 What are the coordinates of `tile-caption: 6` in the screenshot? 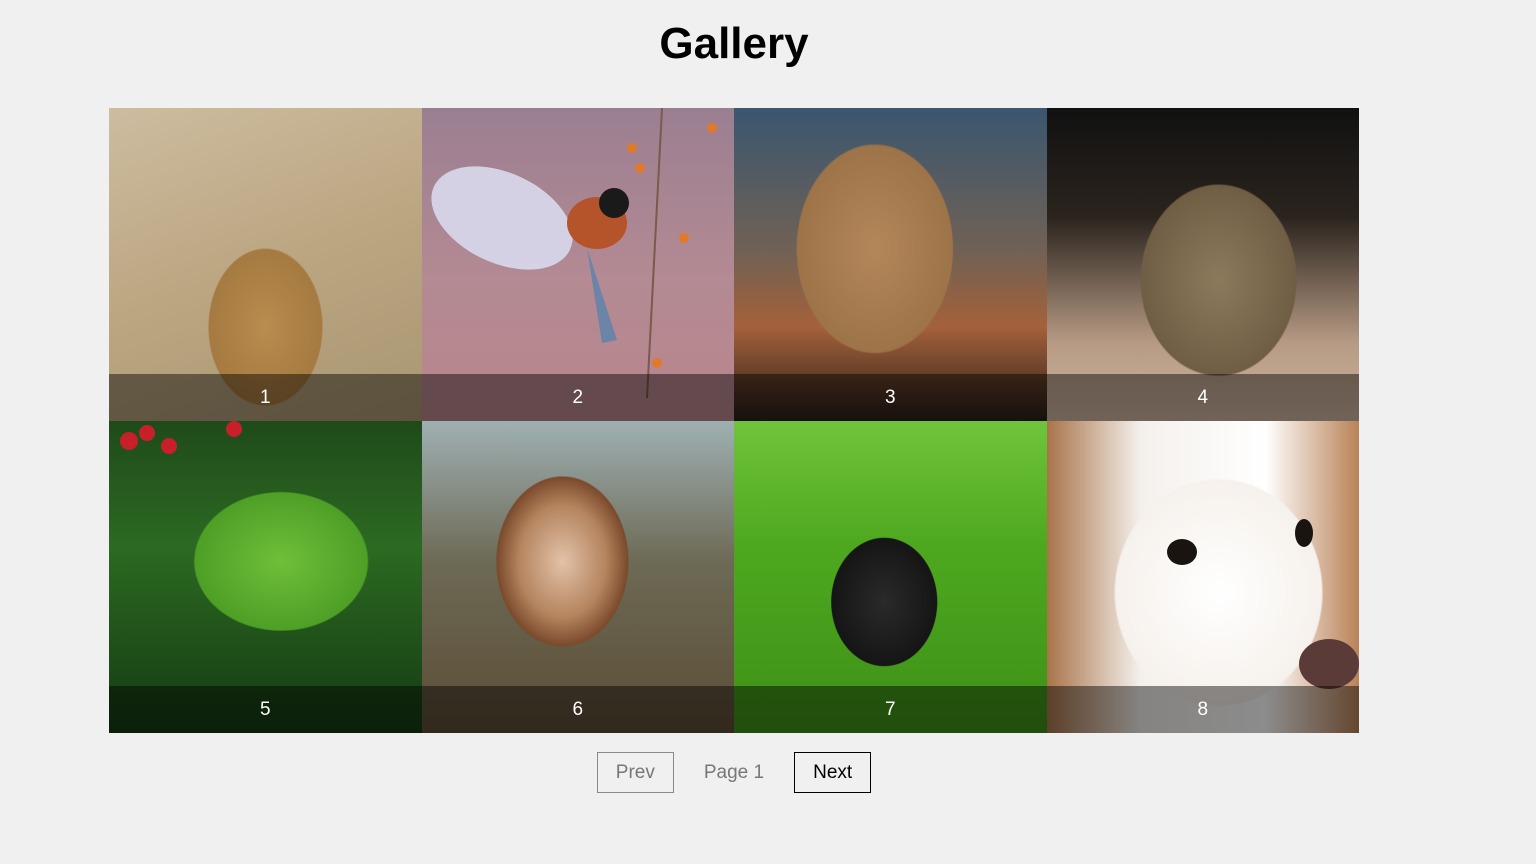 It's located at (577, 709).